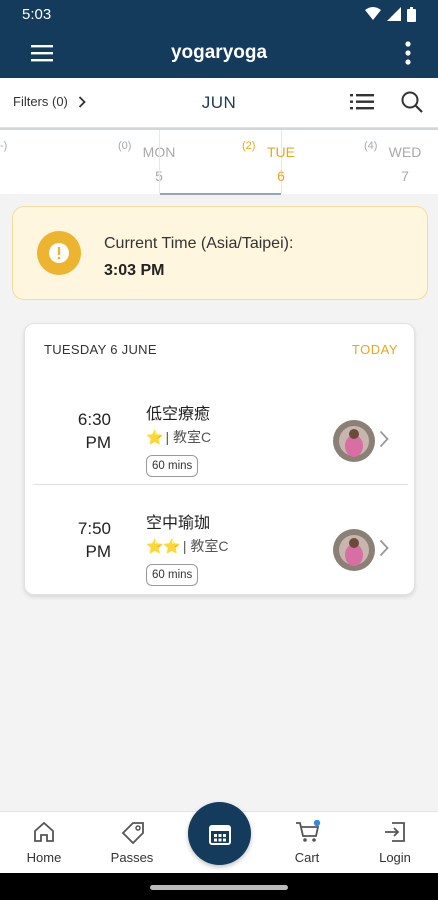 The width and height of the screenshot is (438, 900). I want to click on tab-label: Cart, so click(307, 857).